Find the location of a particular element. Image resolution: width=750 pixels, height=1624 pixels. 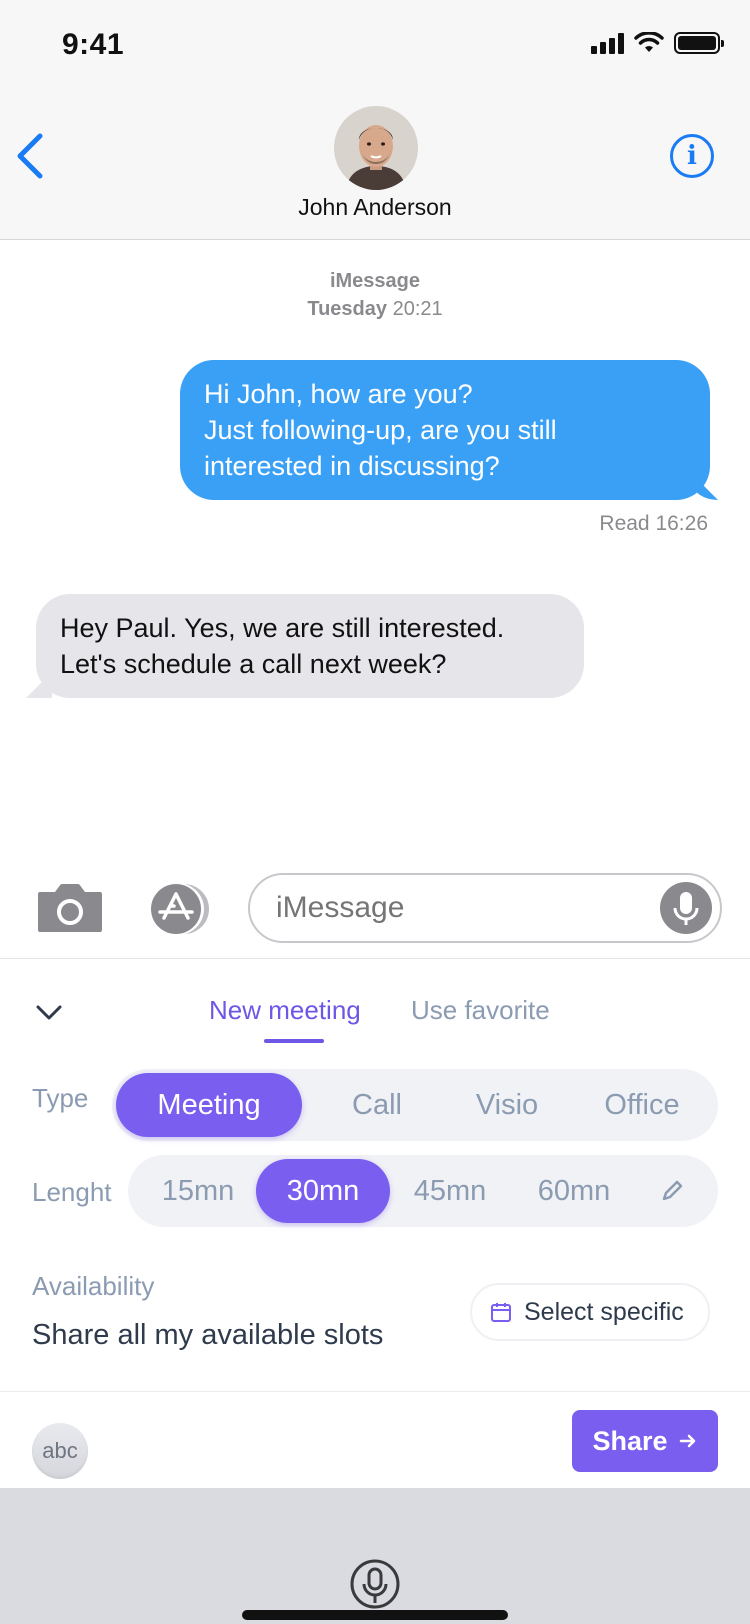

collapse-button is located at coordinates (49, 1013).